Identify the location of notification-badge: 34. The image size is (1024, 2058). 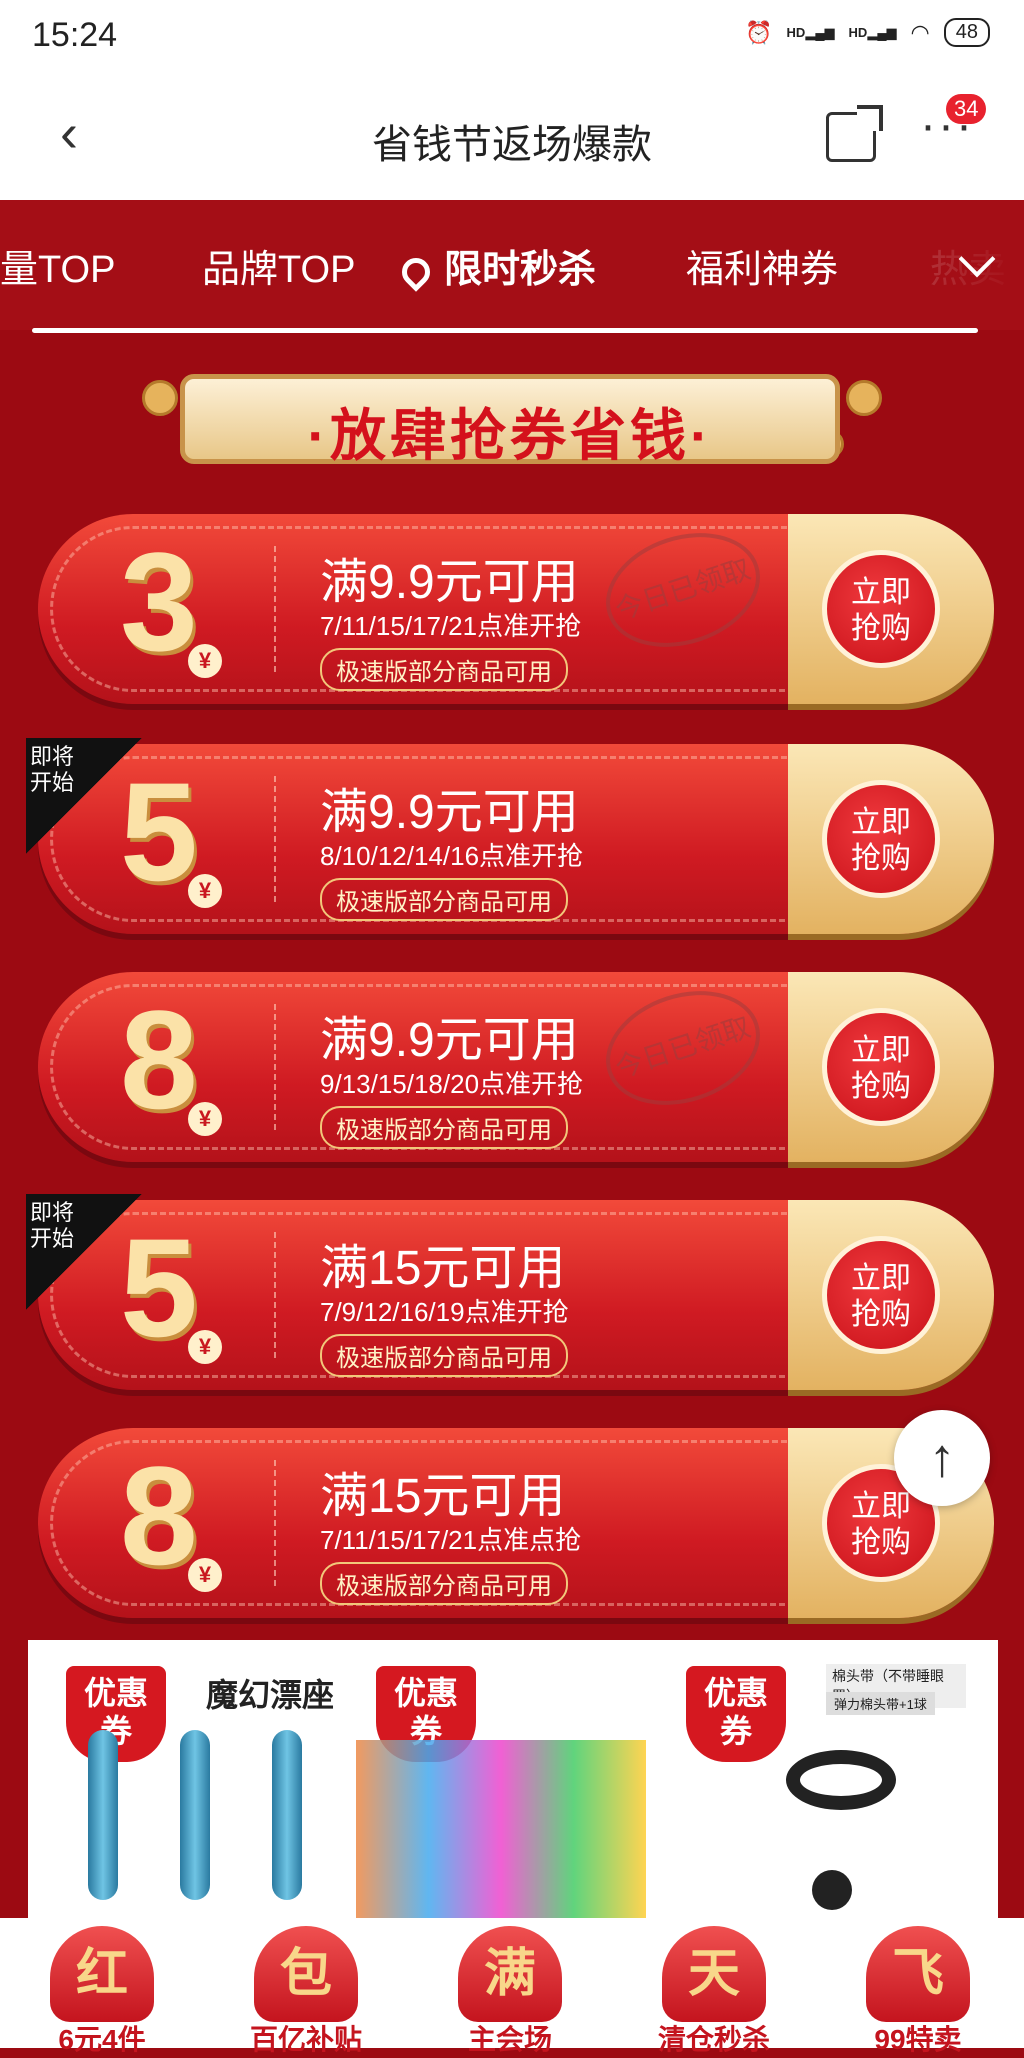
(966, 109).